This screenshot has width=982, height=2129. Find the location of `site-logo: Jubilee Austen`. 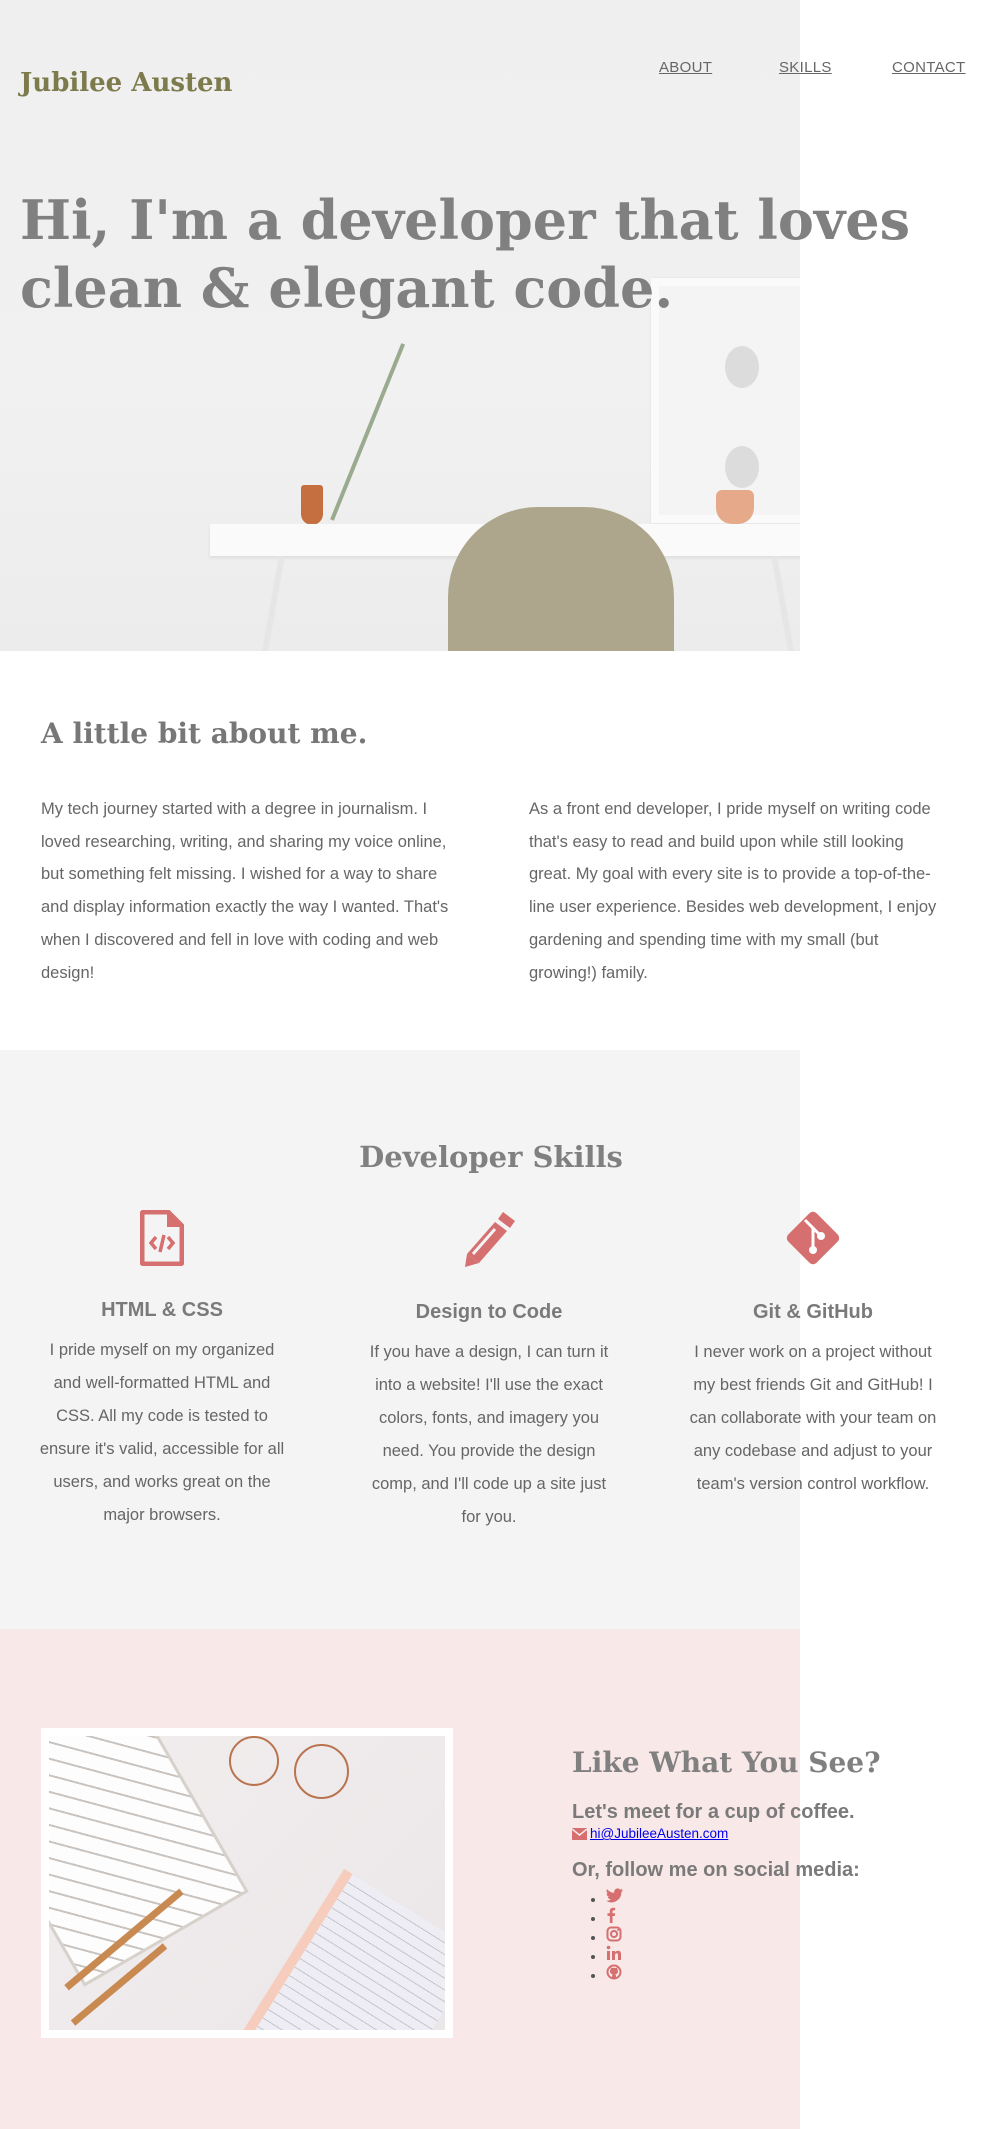

site-logo: Jubilee Austen is located at coordinates (126, 83).